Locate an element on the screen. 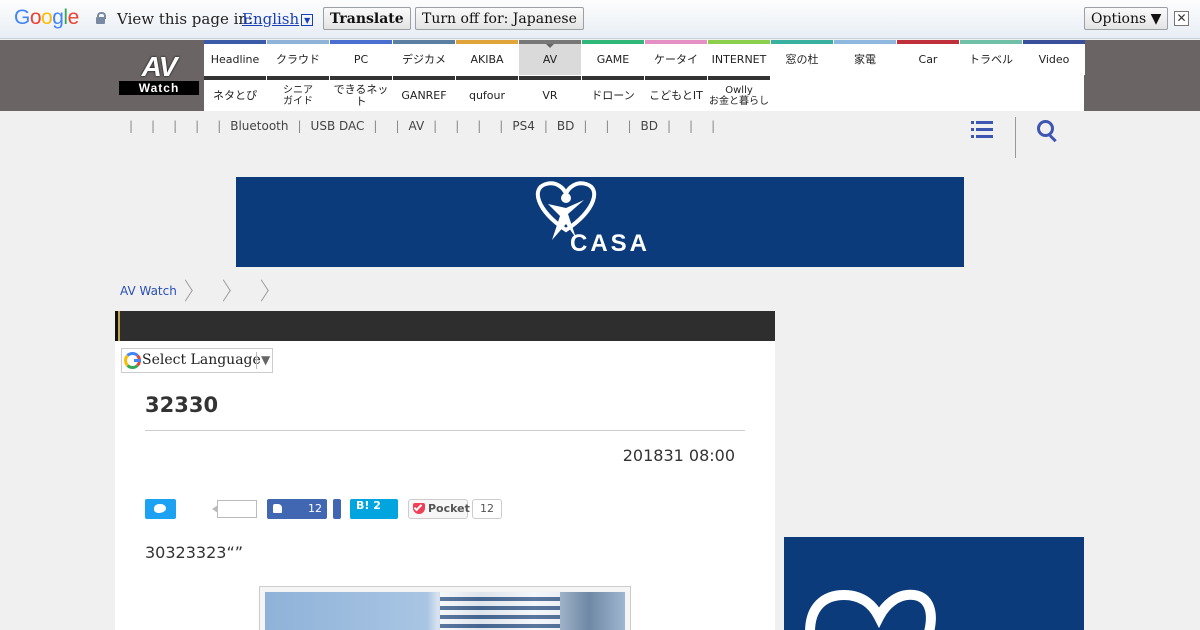 Image resolution: width=1200 pixels, height=630 pixels. nav-item-label: クラウド is located at coordinates (298, 59).